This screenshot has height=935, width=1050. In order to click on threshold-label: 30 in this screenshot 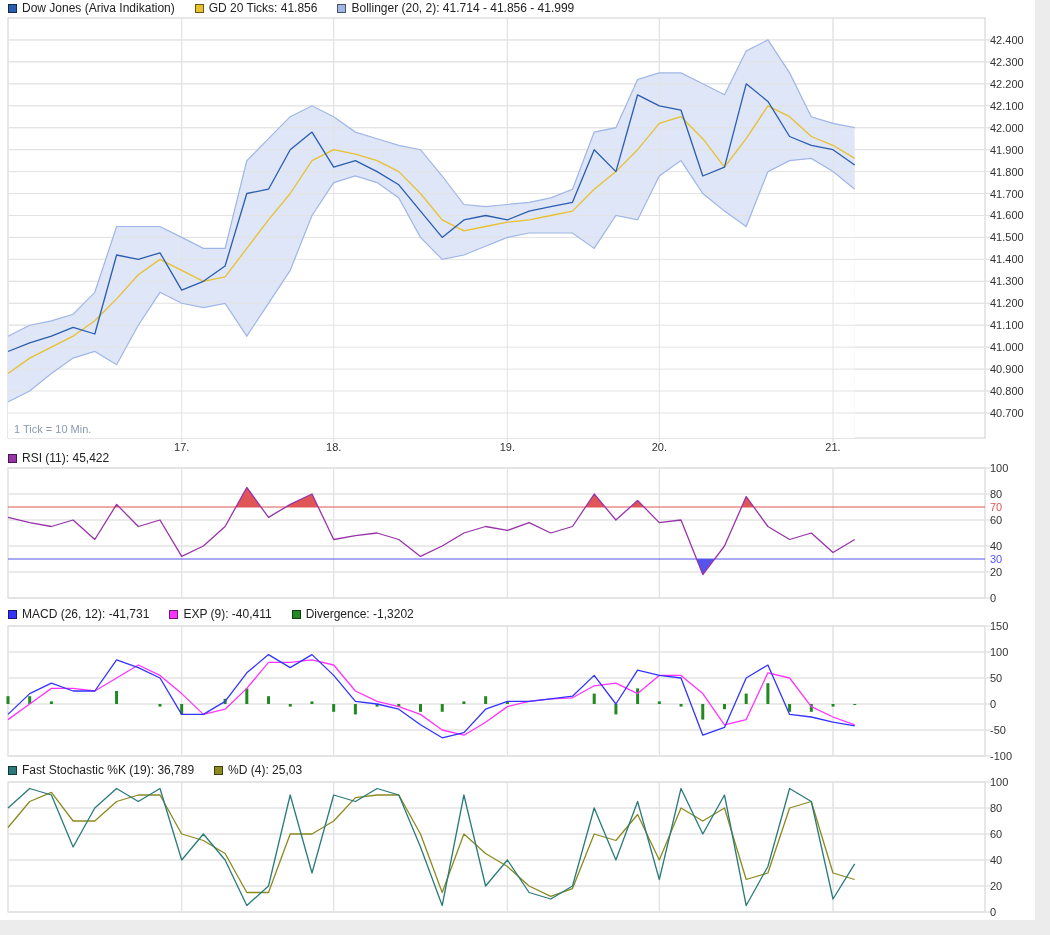, I will do `click(996, 559)`.